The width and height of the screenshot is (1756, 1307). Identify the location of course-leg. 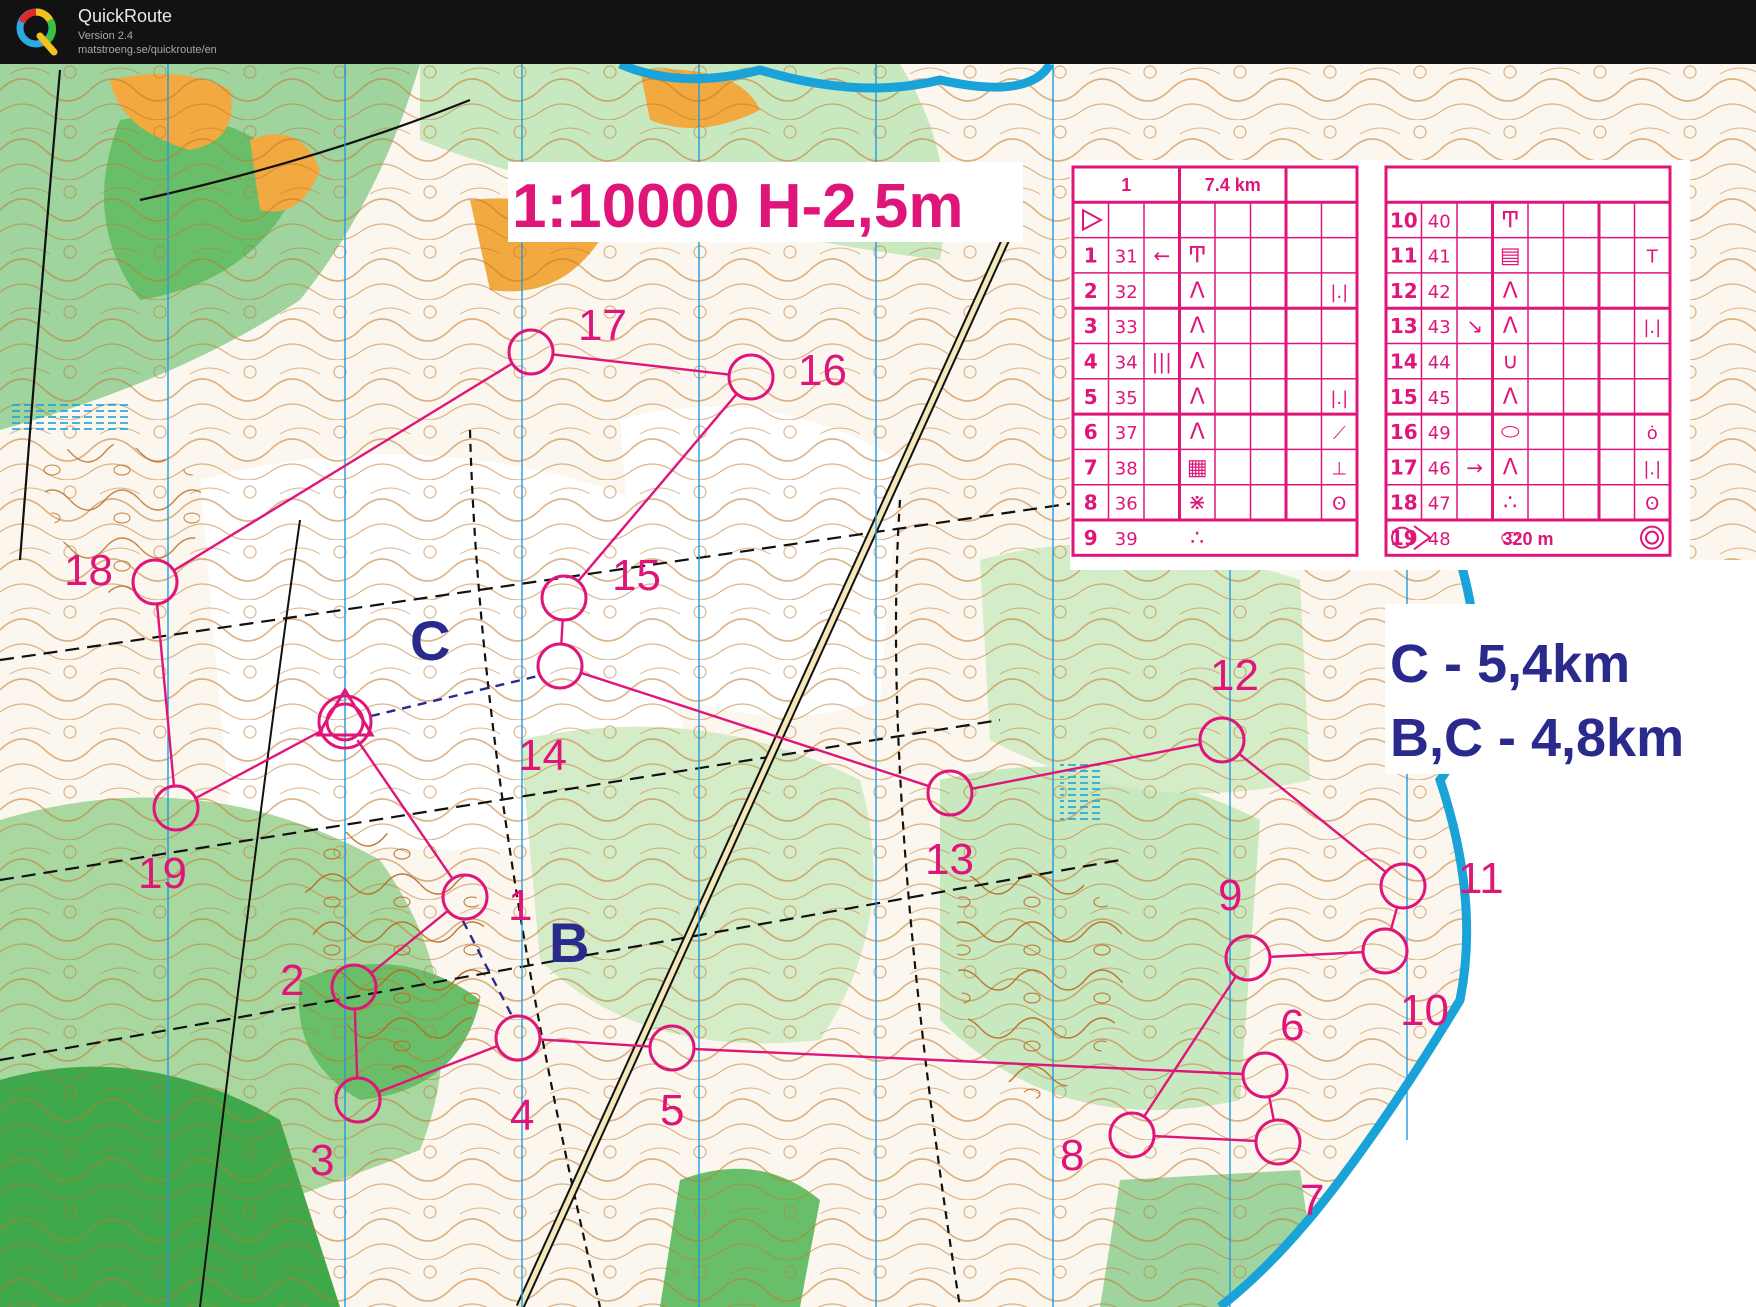
(562, 632).